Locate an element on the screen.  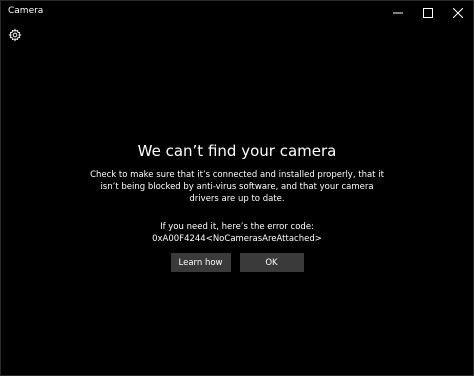
maximize-icon is located at coordinates (428, 12).